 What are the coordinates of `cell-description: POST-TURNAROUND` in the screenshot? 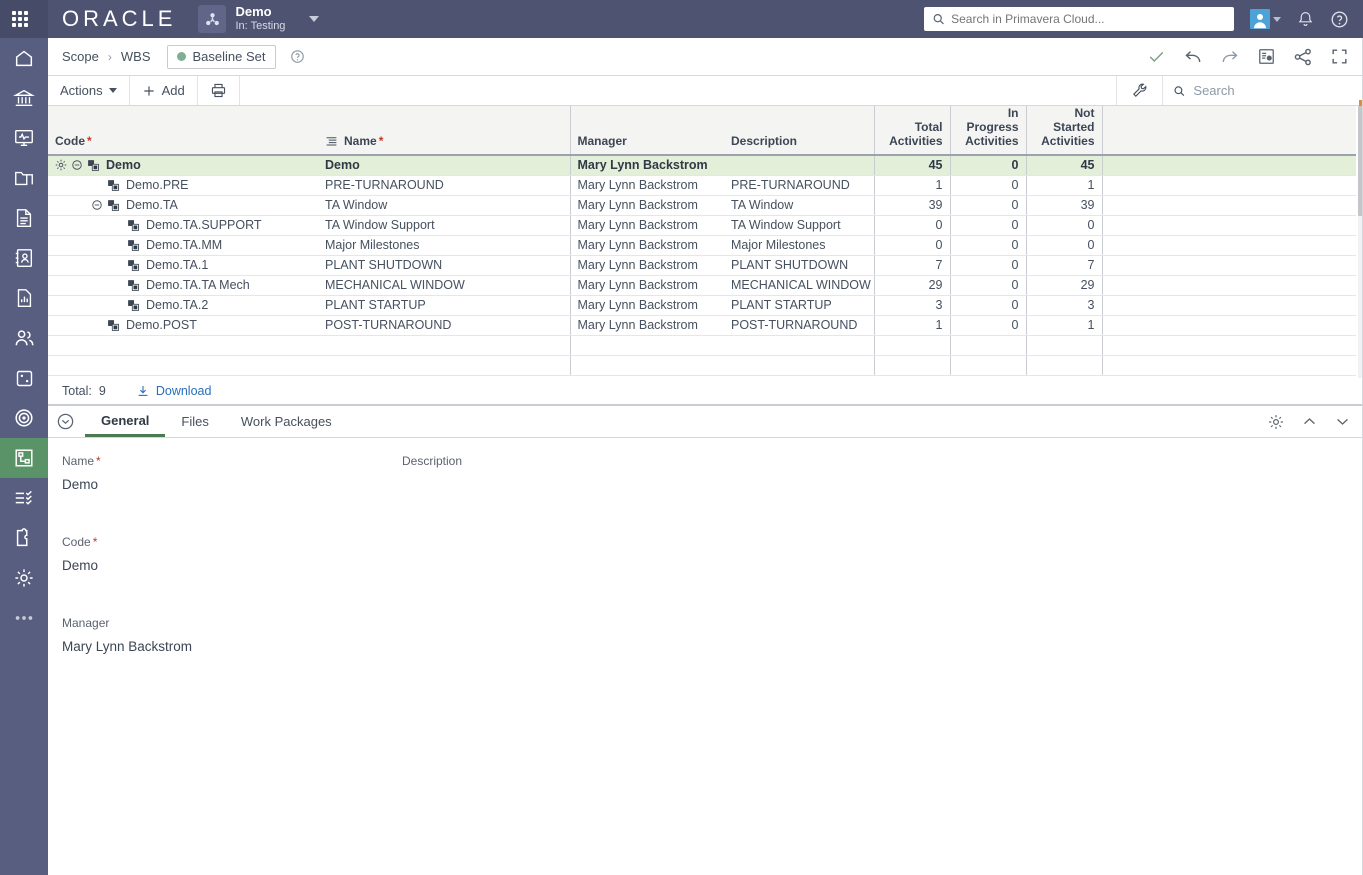 It's located at (799, 325).